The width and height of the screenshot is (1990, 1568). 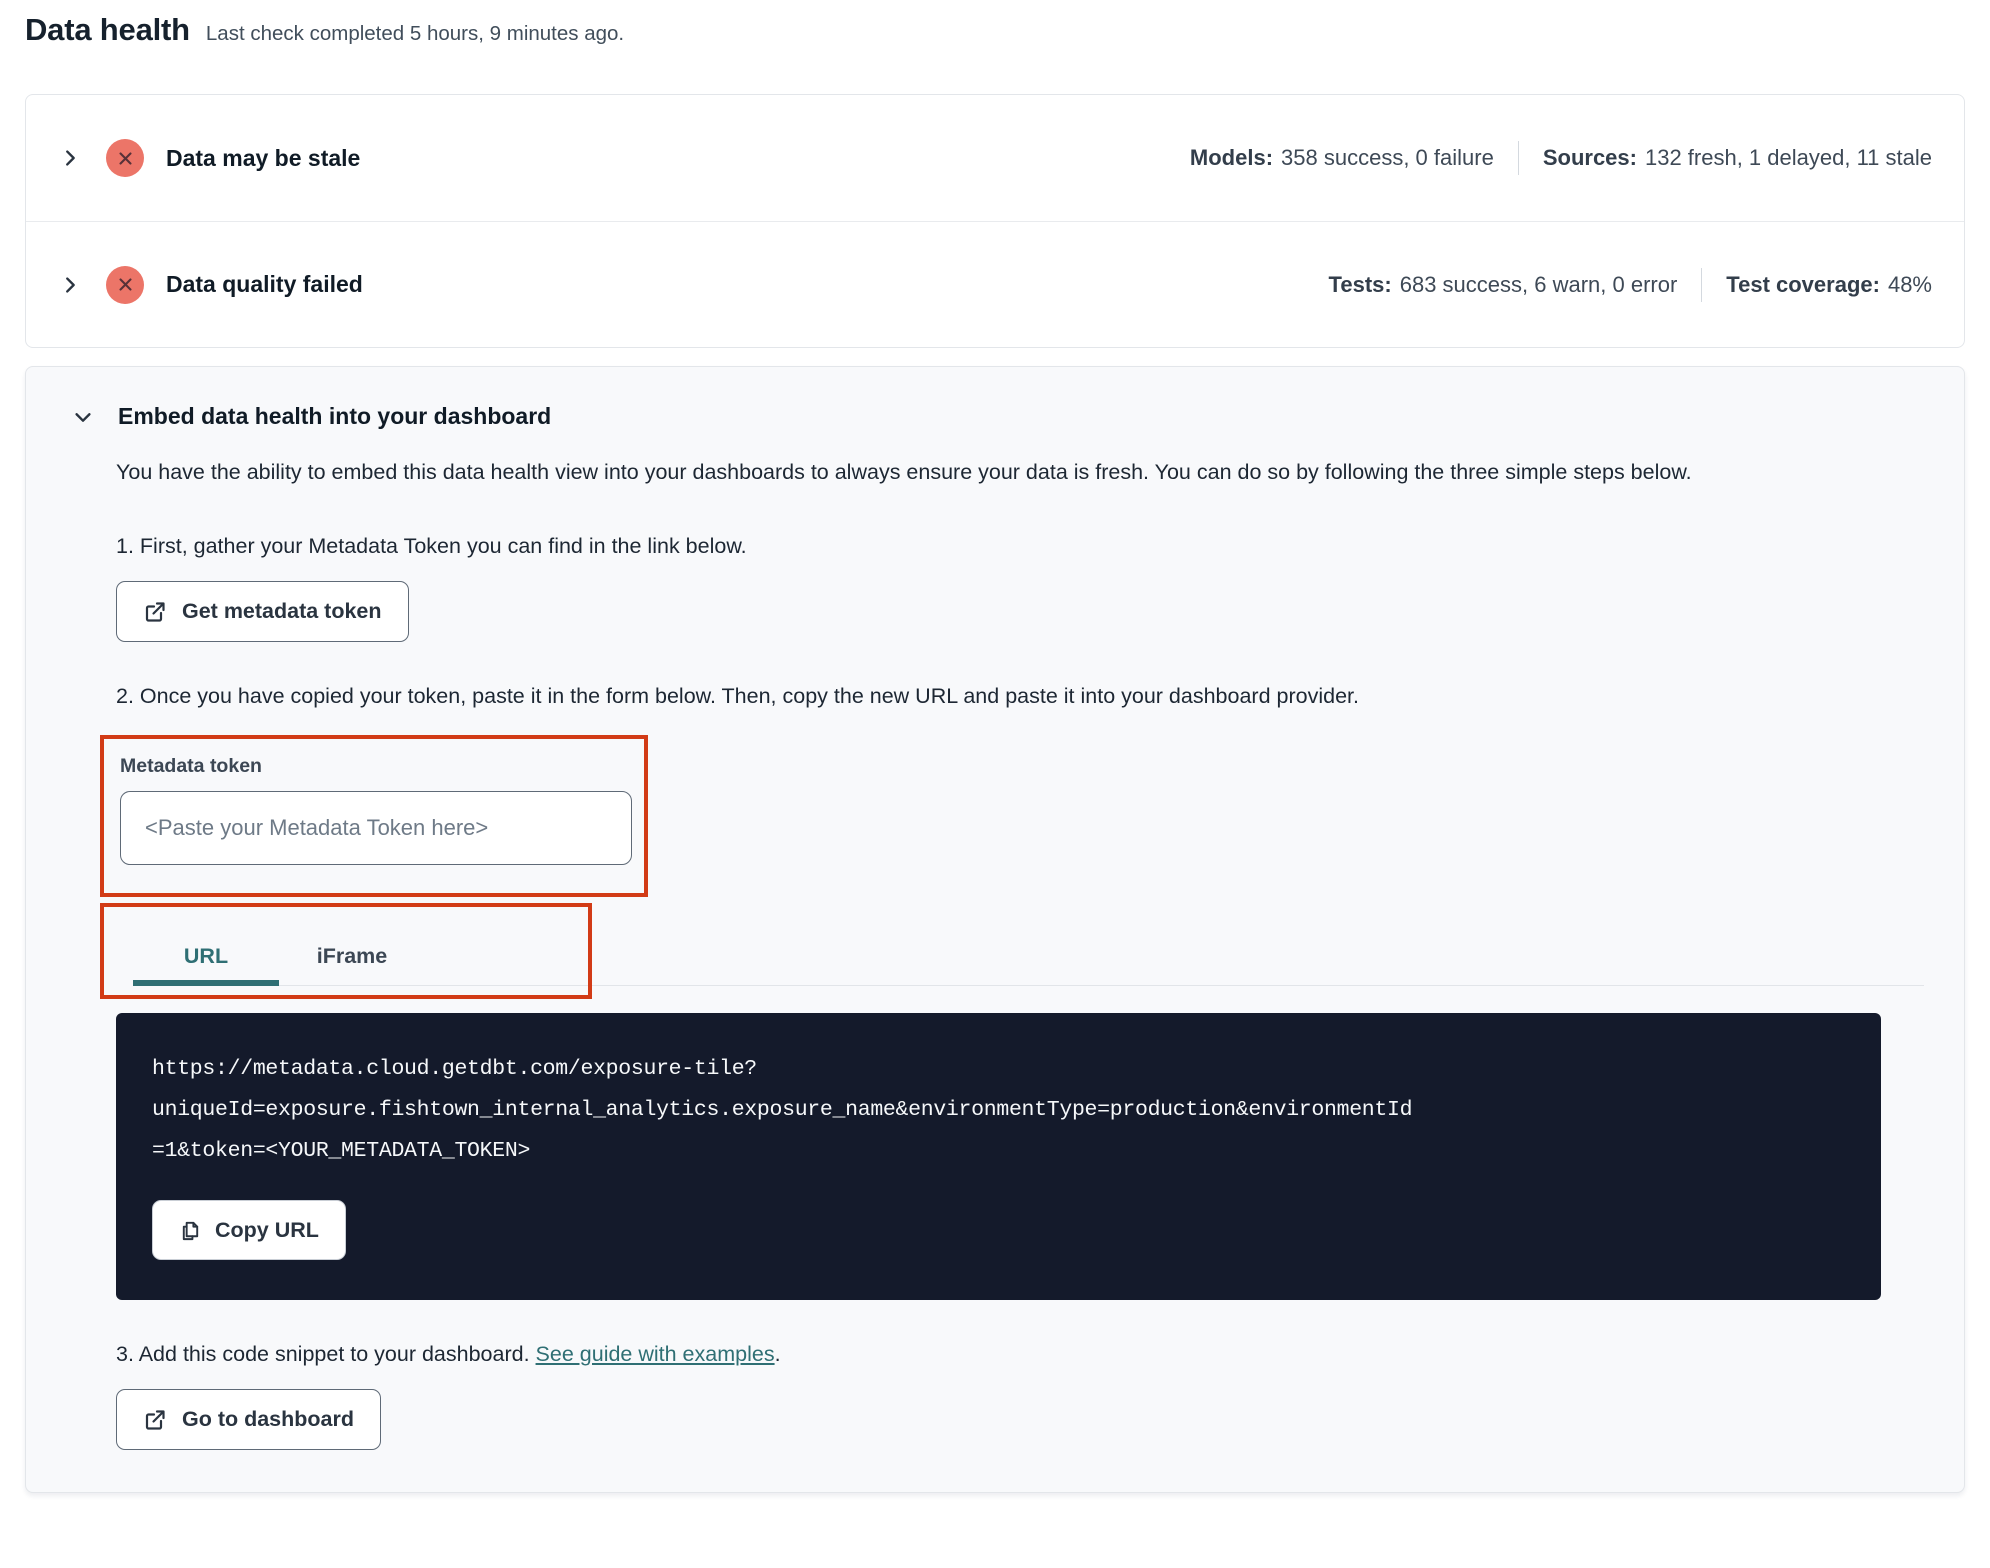 I want to click on metadata-token-label: Metadata token, so click(x=191, y=766).